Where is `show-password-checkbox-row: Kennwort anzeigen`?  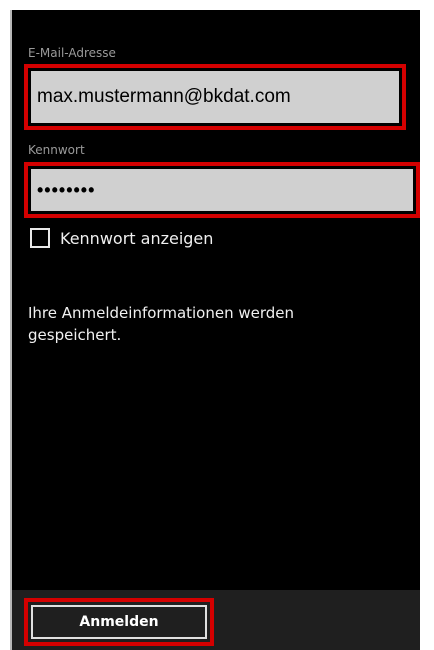
show-password-checkbox-row: Kennwort anzeigen is located at coordinates (121, 238).